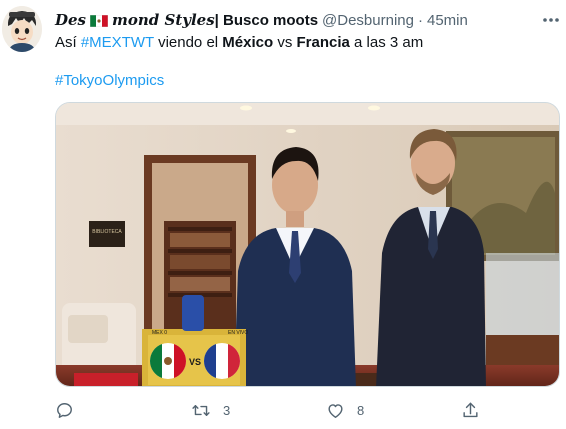 The image size is (566, 429). Describe the element at coordinates (266, 20) in the screenshot. I see `display-name-suffix: | Busco moots` at that location.